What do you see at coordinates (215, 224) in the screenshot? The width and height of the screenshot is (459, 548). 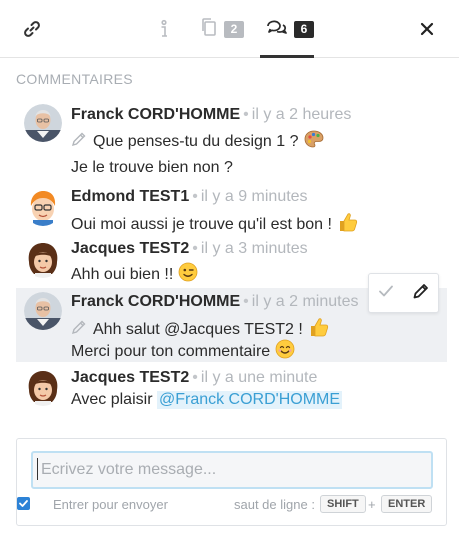 I see `comment-text: Oui moi aussi je trouve qu'il est bon !` at bounding box center [215, 224].